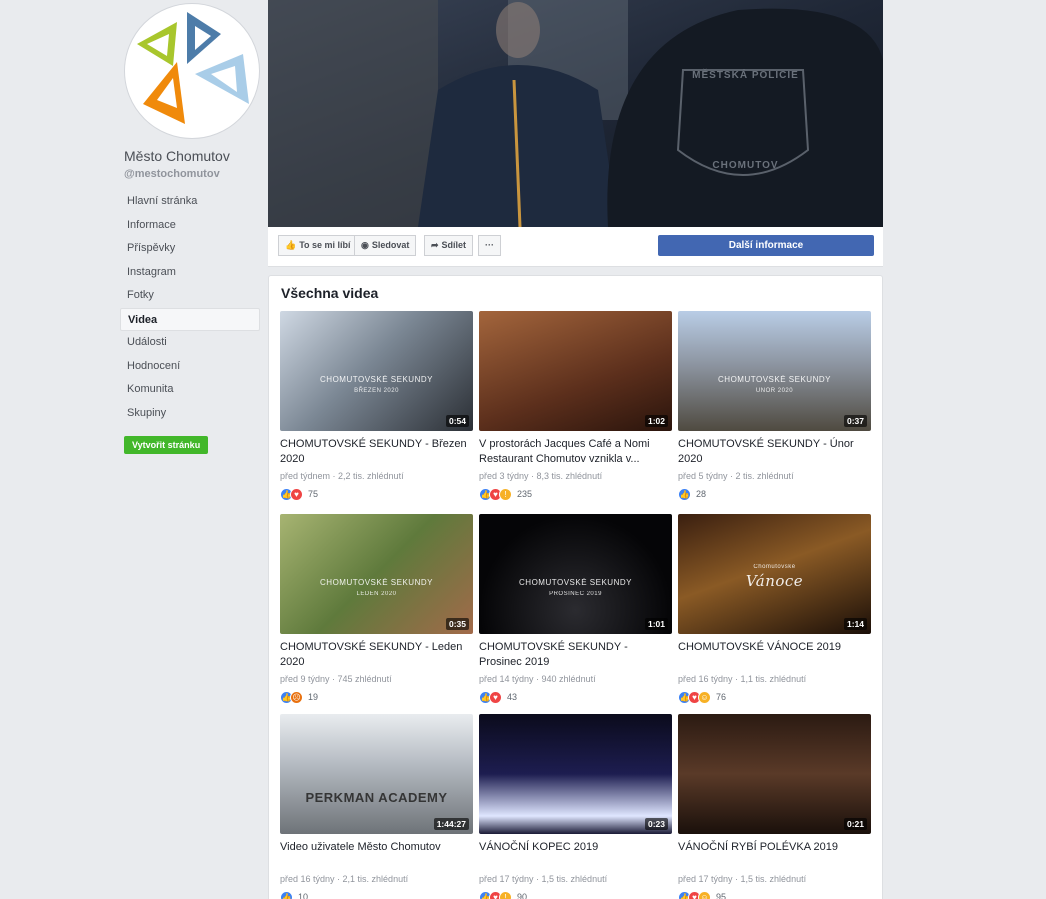  I want to click on nav-item-6: Události, so click(190, 343).